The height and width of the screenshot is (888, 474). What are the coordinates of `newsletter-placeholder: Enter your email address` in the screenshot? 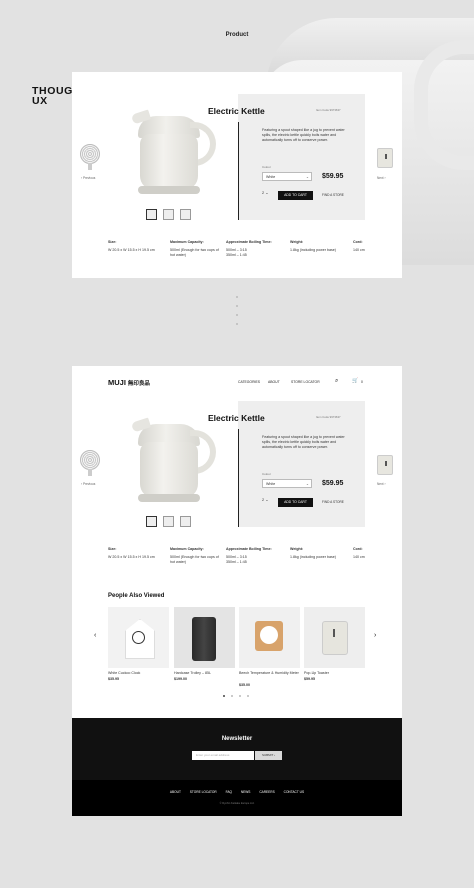 It's located at (213, 755).